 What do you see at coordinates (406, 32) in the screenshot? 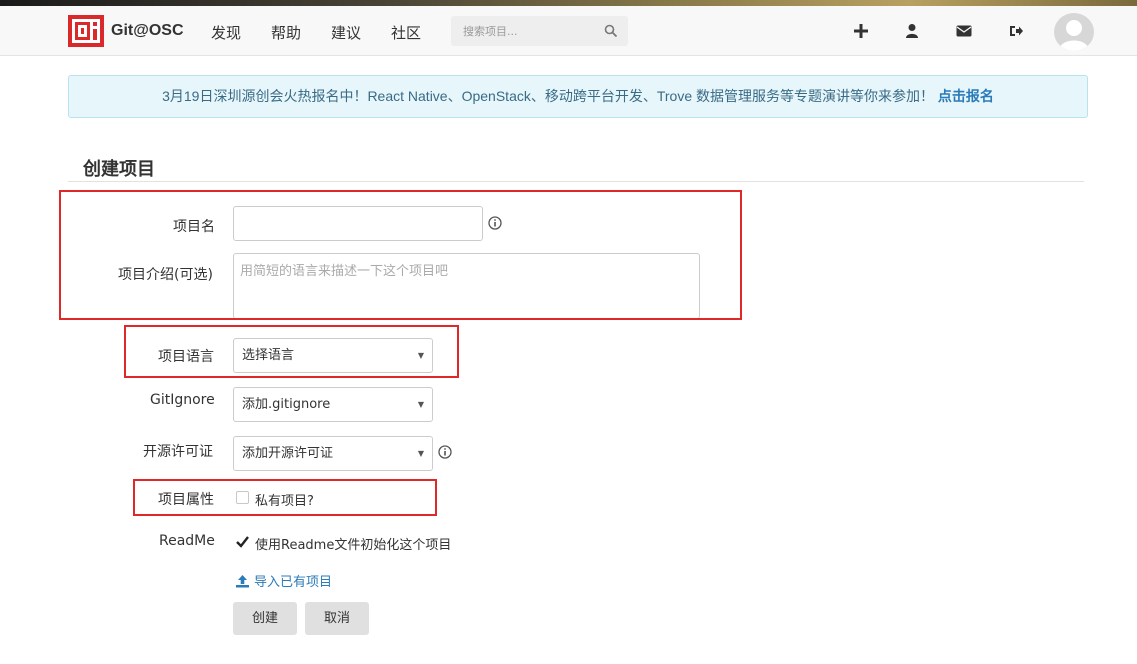
I see `nav-link-community: 社区` at bounding box center [406, 32].